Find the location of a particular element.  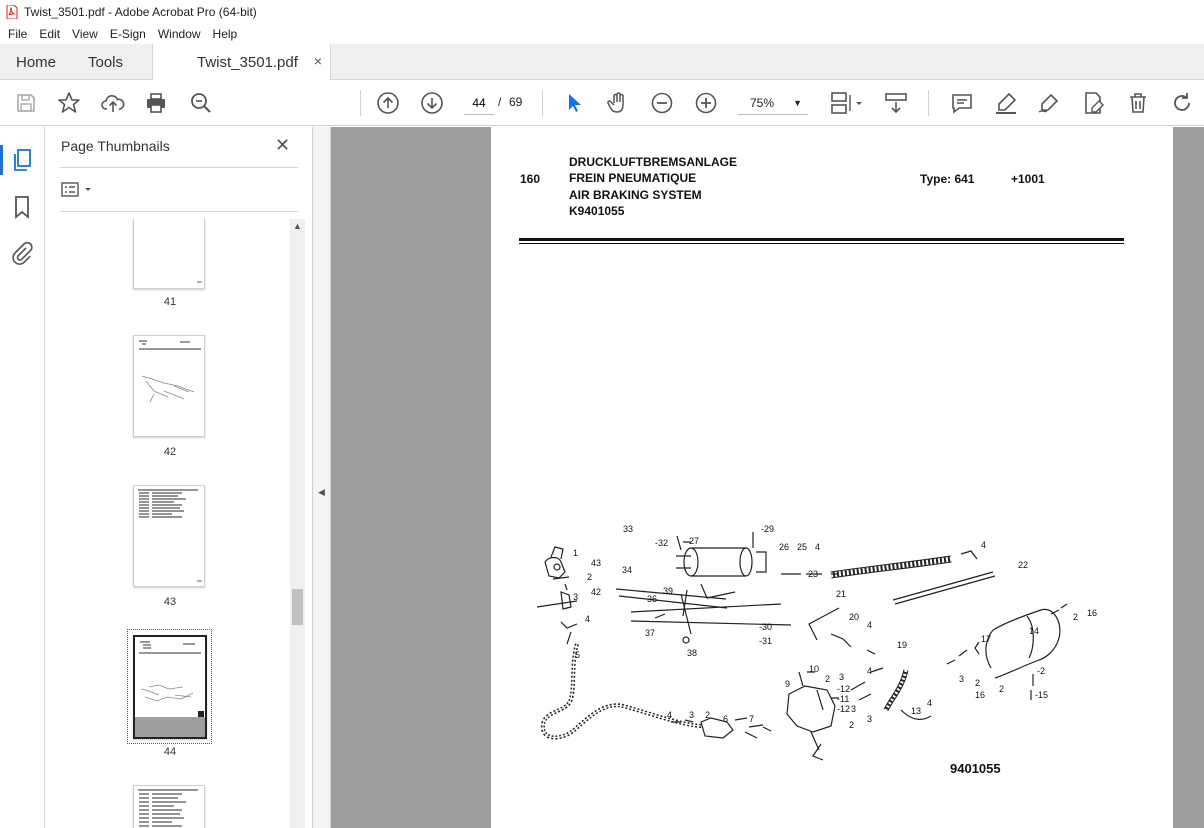

svg-text: 26 is located at coordinates (784, 547).